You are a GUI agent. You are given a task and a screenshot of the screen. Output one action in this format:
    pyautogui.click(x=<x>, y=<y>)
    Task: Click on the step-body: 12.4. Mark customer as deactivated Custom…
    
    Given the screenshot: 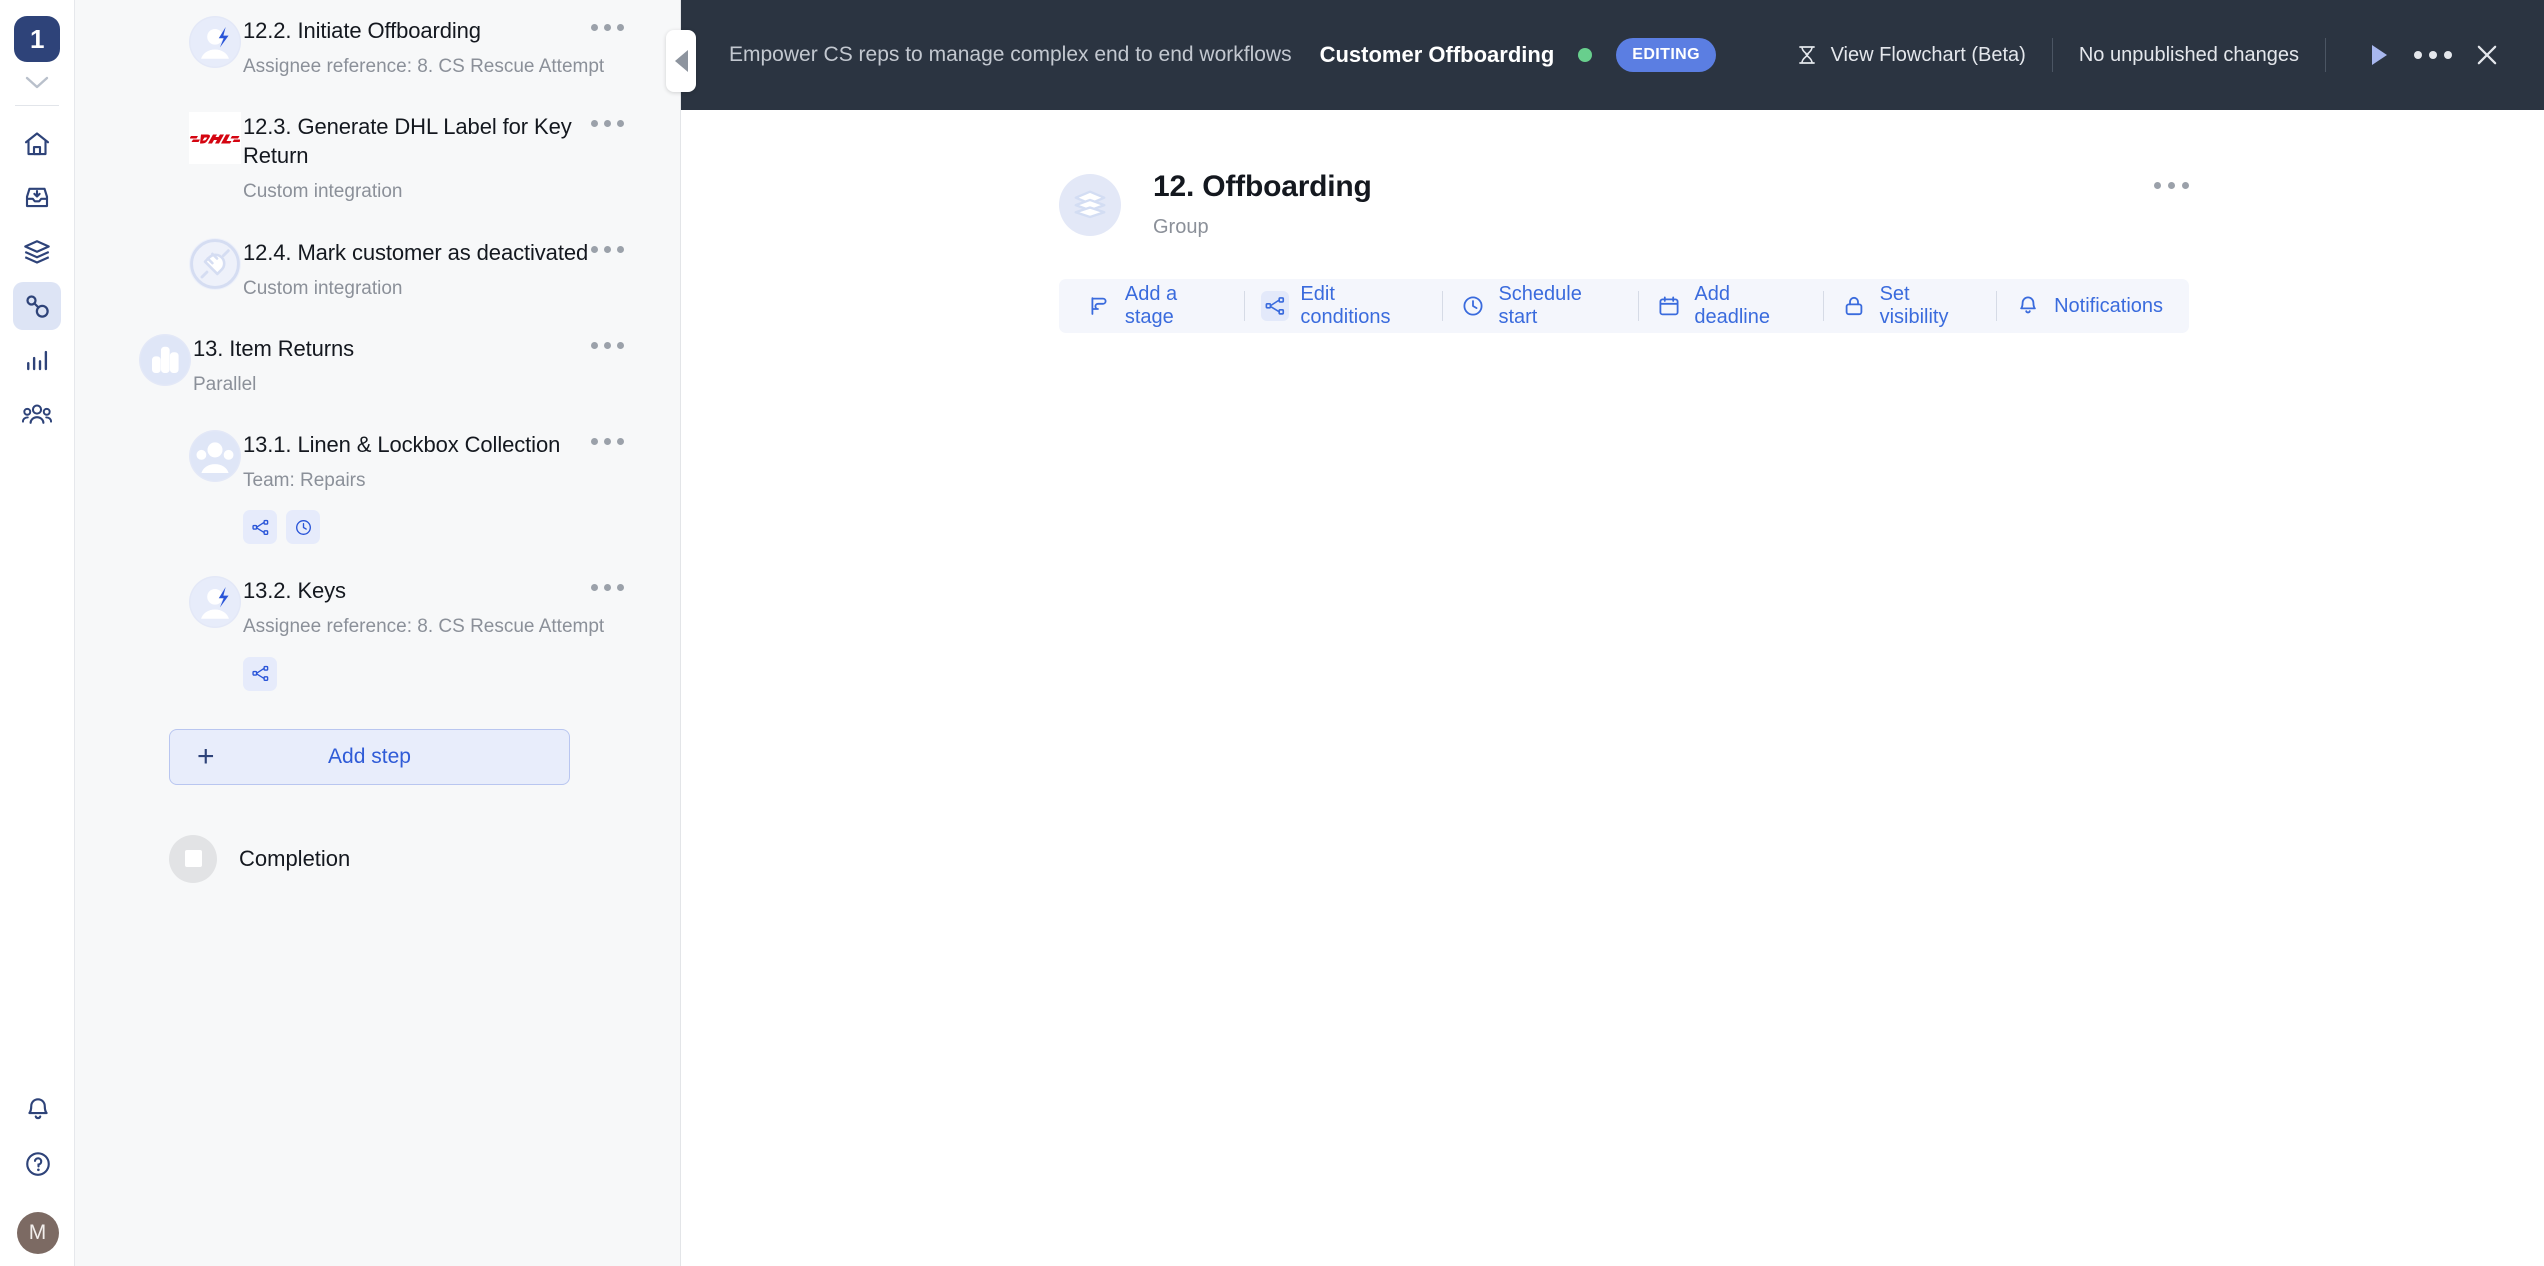 What is the action you would take?
    pyautogui.click(x=439, y=270)
    